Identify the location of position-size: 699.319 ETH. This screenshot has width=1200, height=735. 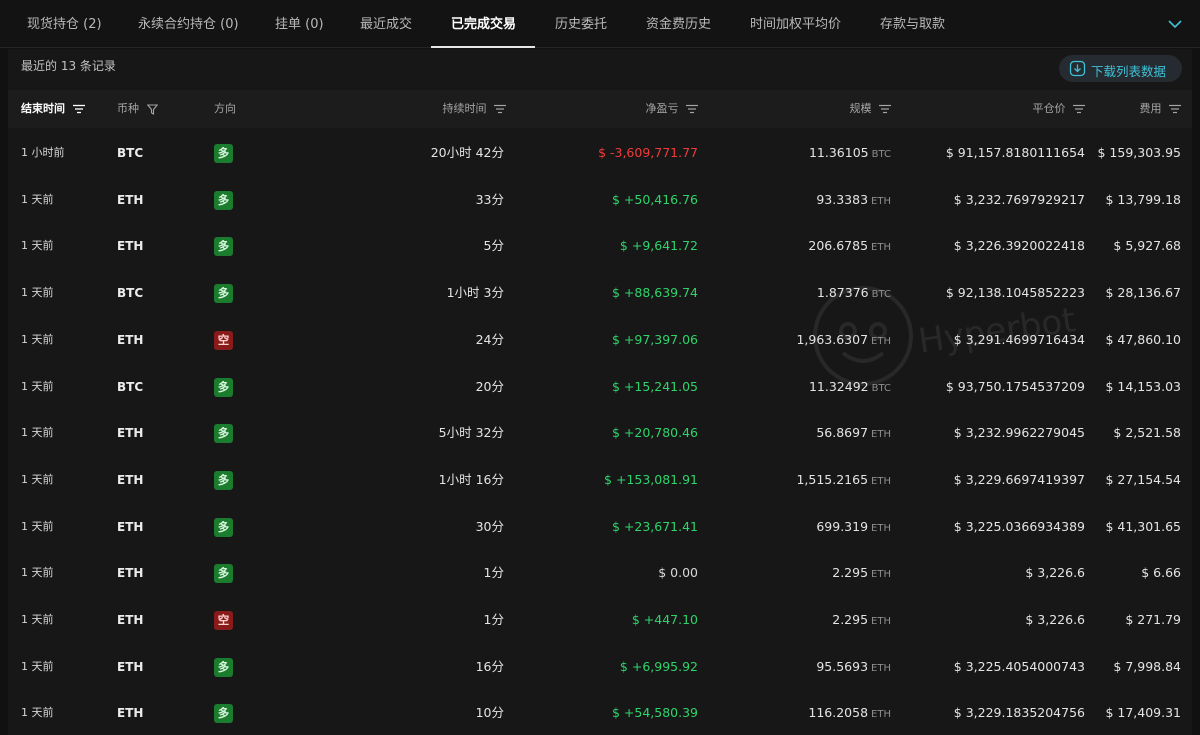
(819, 527).